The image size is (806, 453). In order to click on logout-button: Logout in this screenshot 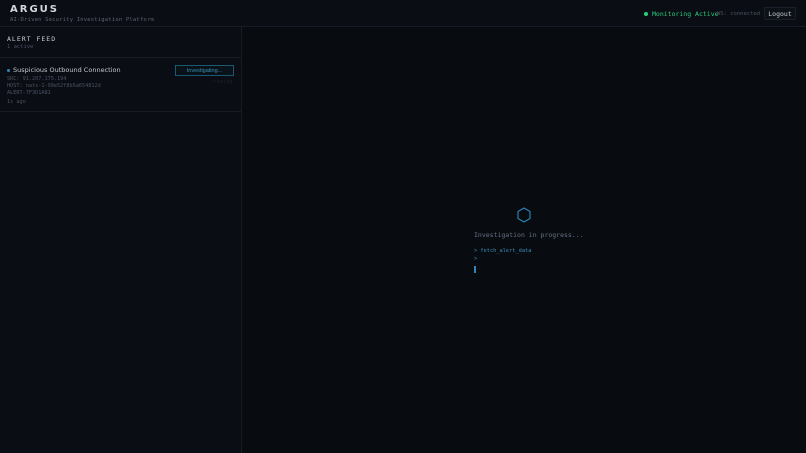, I will do `click(780, 13)`.